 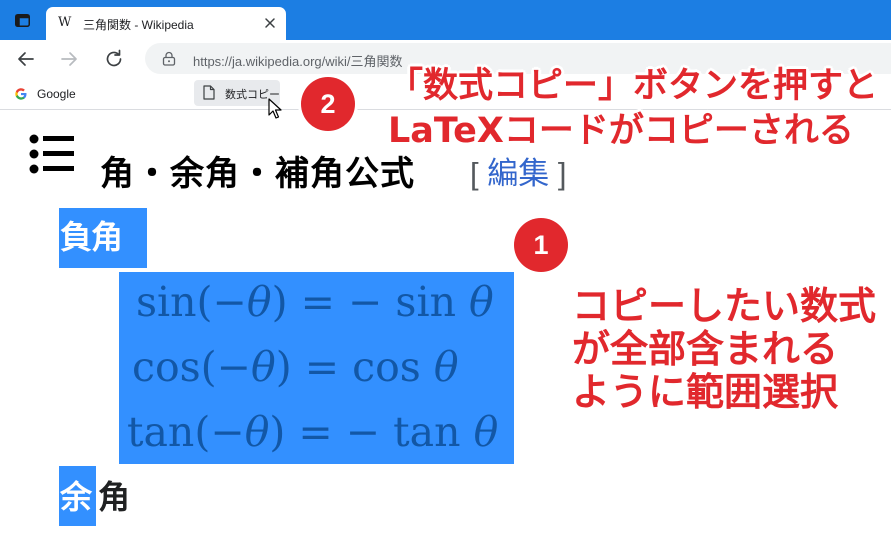 What do you see at coordinates (76, 497) in the screenshot?
I see `subsection-heading-complement-selected: 余` at bounding box center [76, 497].